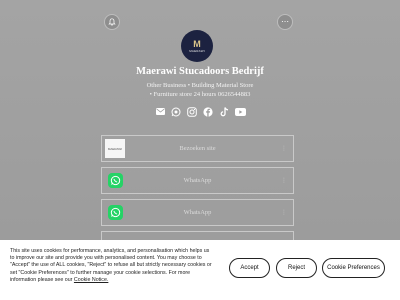 The height and width of the screenshot is (300, 400). I want to click on profile-avatar: M MAERAWI, so click(197, 46).